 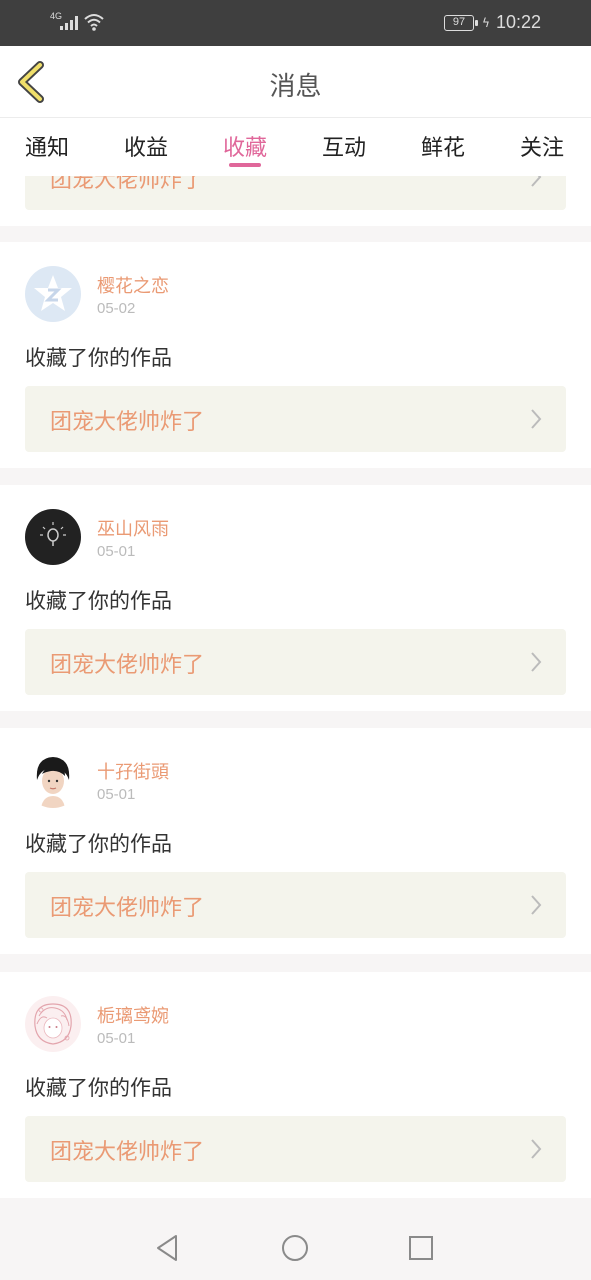 What do you see at coordinates (486, 22) in the screenshot?
I see `charging-icon: ϟ` at bounding box center [486, 22].